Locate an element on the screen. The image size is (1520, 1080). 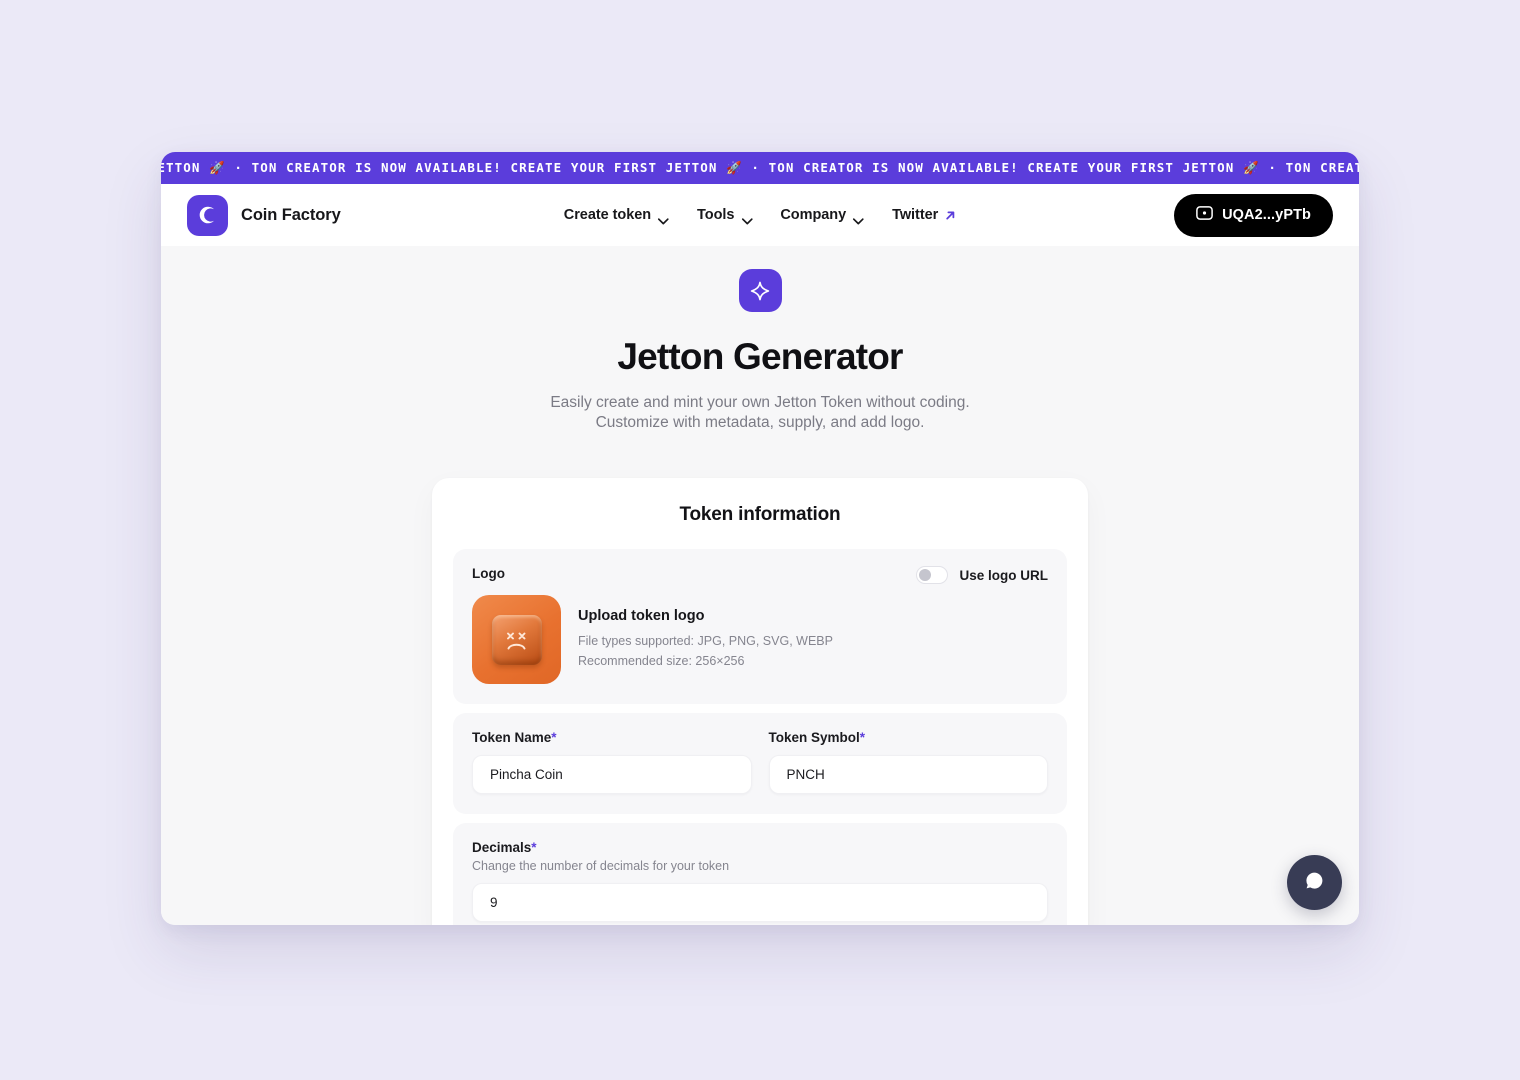
chat-bubble-icon is located at coordinates (1314, 883).